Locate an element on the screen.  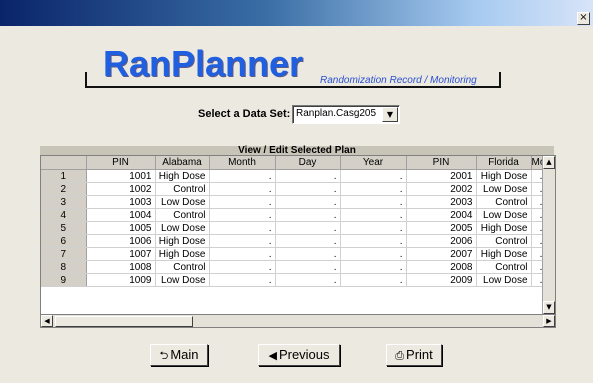
horizontal-scrollbar: ◀ ▶ is located at coordinates (298, 321).